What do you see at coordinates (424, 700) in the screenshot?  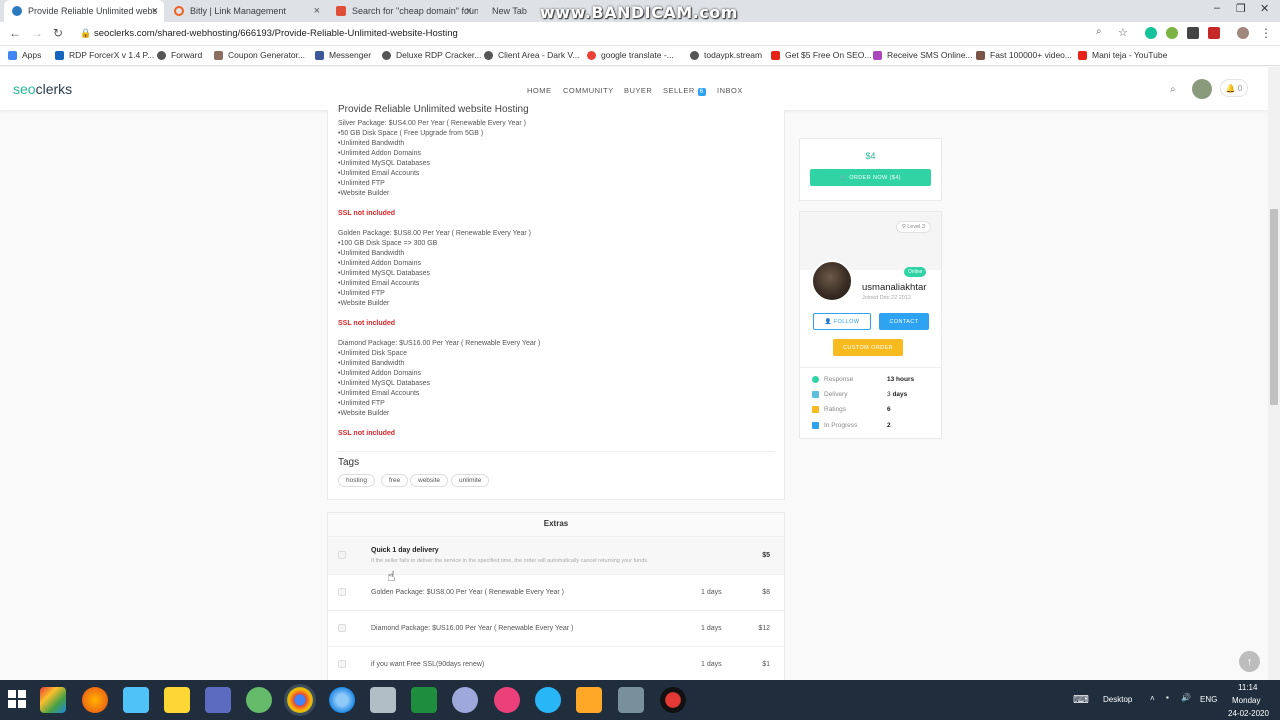 I see `excel-icon` at bounding box center [424, 700].